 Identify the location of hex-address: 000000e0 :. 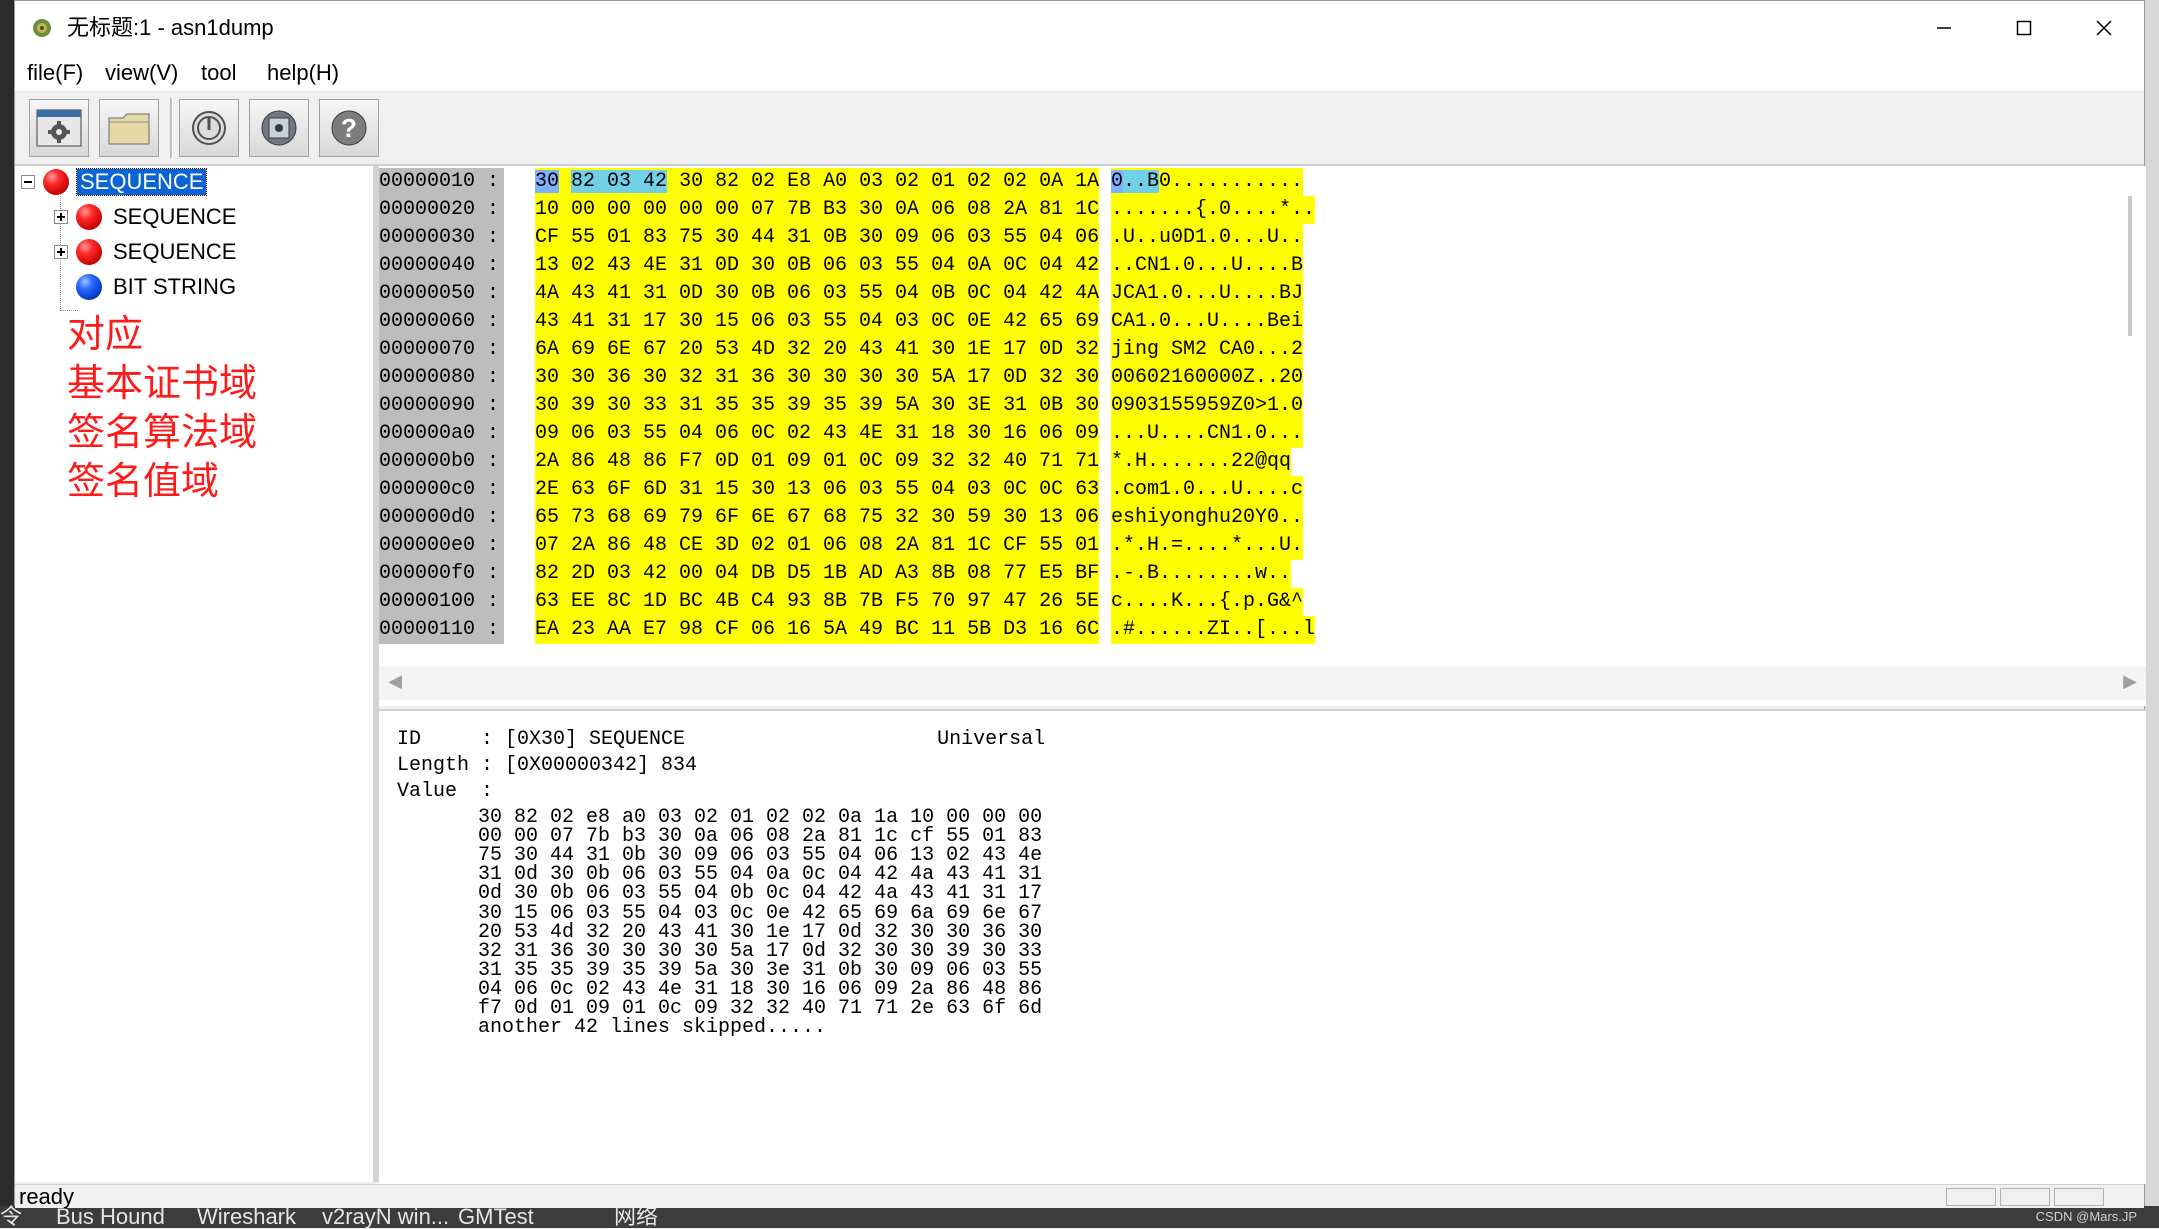
(441, 546).